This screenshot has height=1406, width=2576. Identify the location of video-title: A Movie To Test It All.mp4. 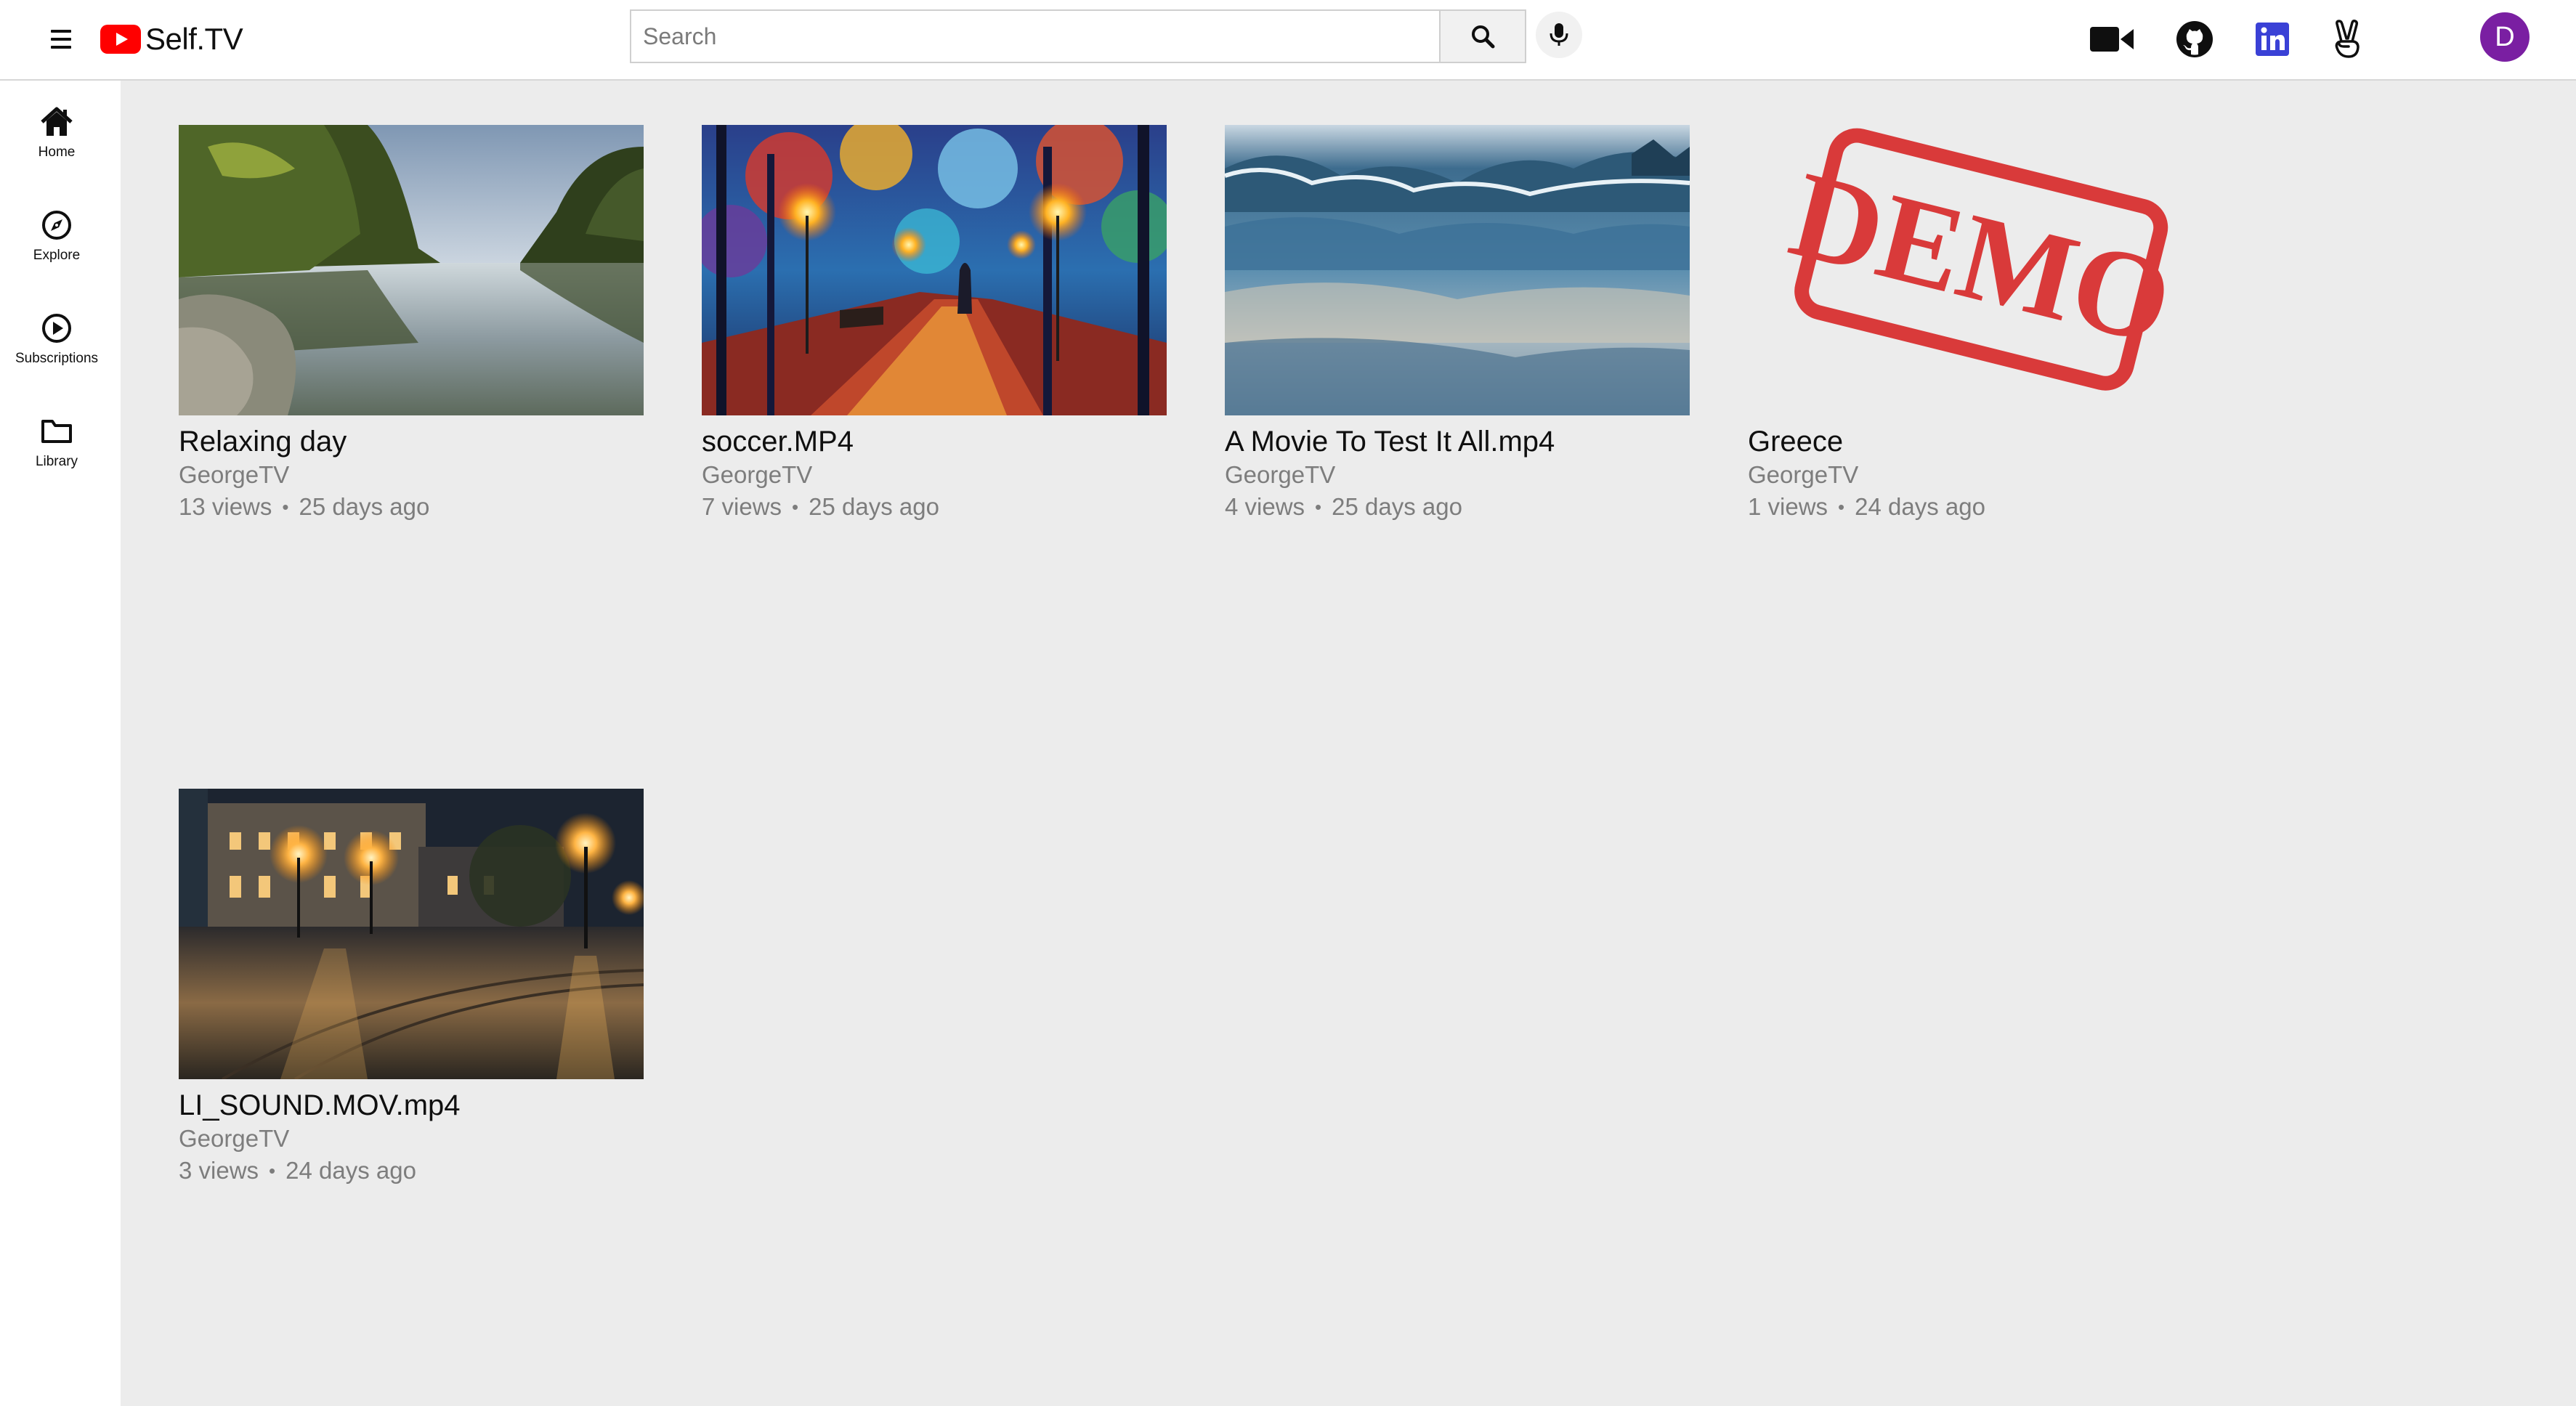
(1457, 441).